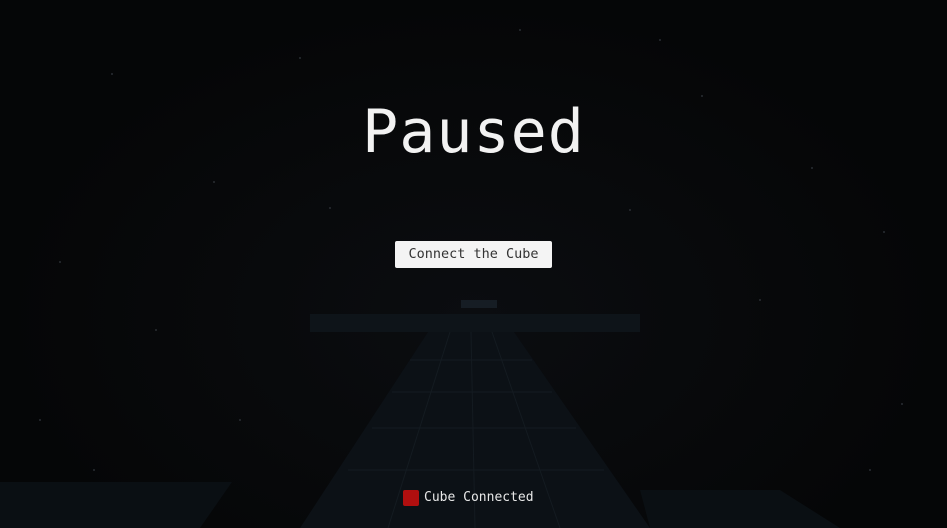  Describe the element at coordinates (740, 509) in the screenshot. I see `right-wing` at that location.